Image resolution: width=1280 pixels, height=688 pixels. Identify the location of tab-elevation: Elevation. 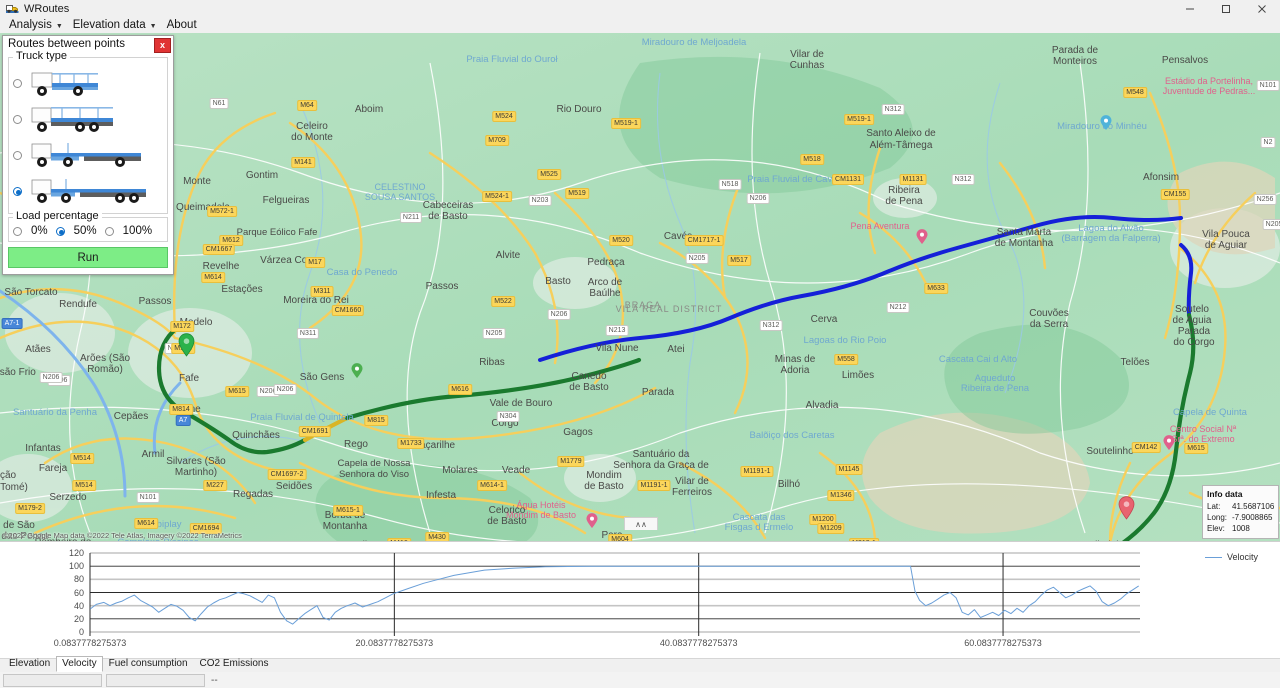
(29, 664).